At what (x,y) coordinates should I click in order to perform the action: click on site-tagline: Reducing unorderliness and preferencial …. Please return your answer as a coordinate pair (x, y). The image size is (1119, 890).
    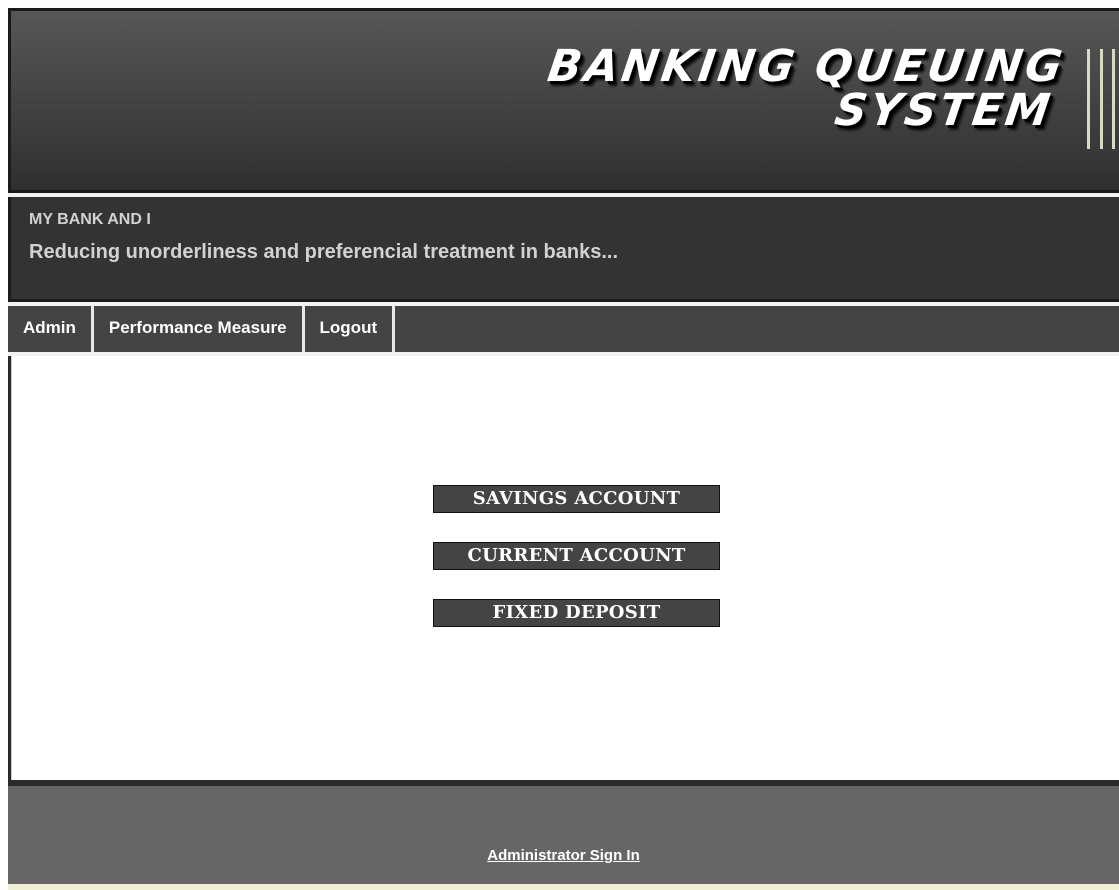
    Looking at the image, I should click on (324, 252).